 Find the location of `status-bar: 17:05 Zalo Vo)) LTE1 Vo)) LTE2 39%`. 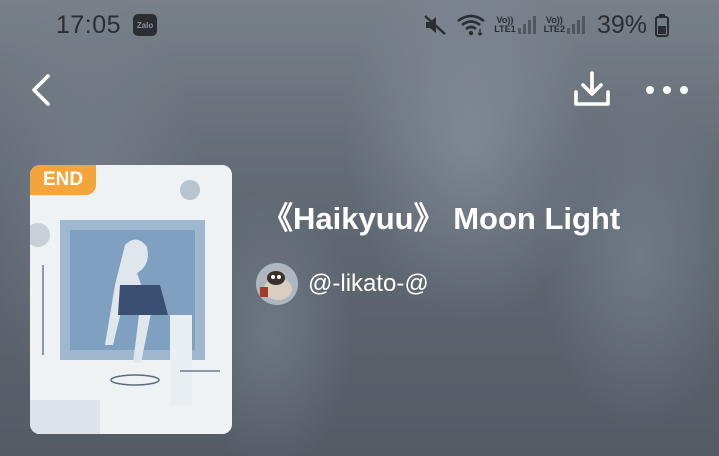

status-bar: 17:05 Zalo Vo)) LTE1 Vo)) LTE2 39% is located at coordinates (359, 25).